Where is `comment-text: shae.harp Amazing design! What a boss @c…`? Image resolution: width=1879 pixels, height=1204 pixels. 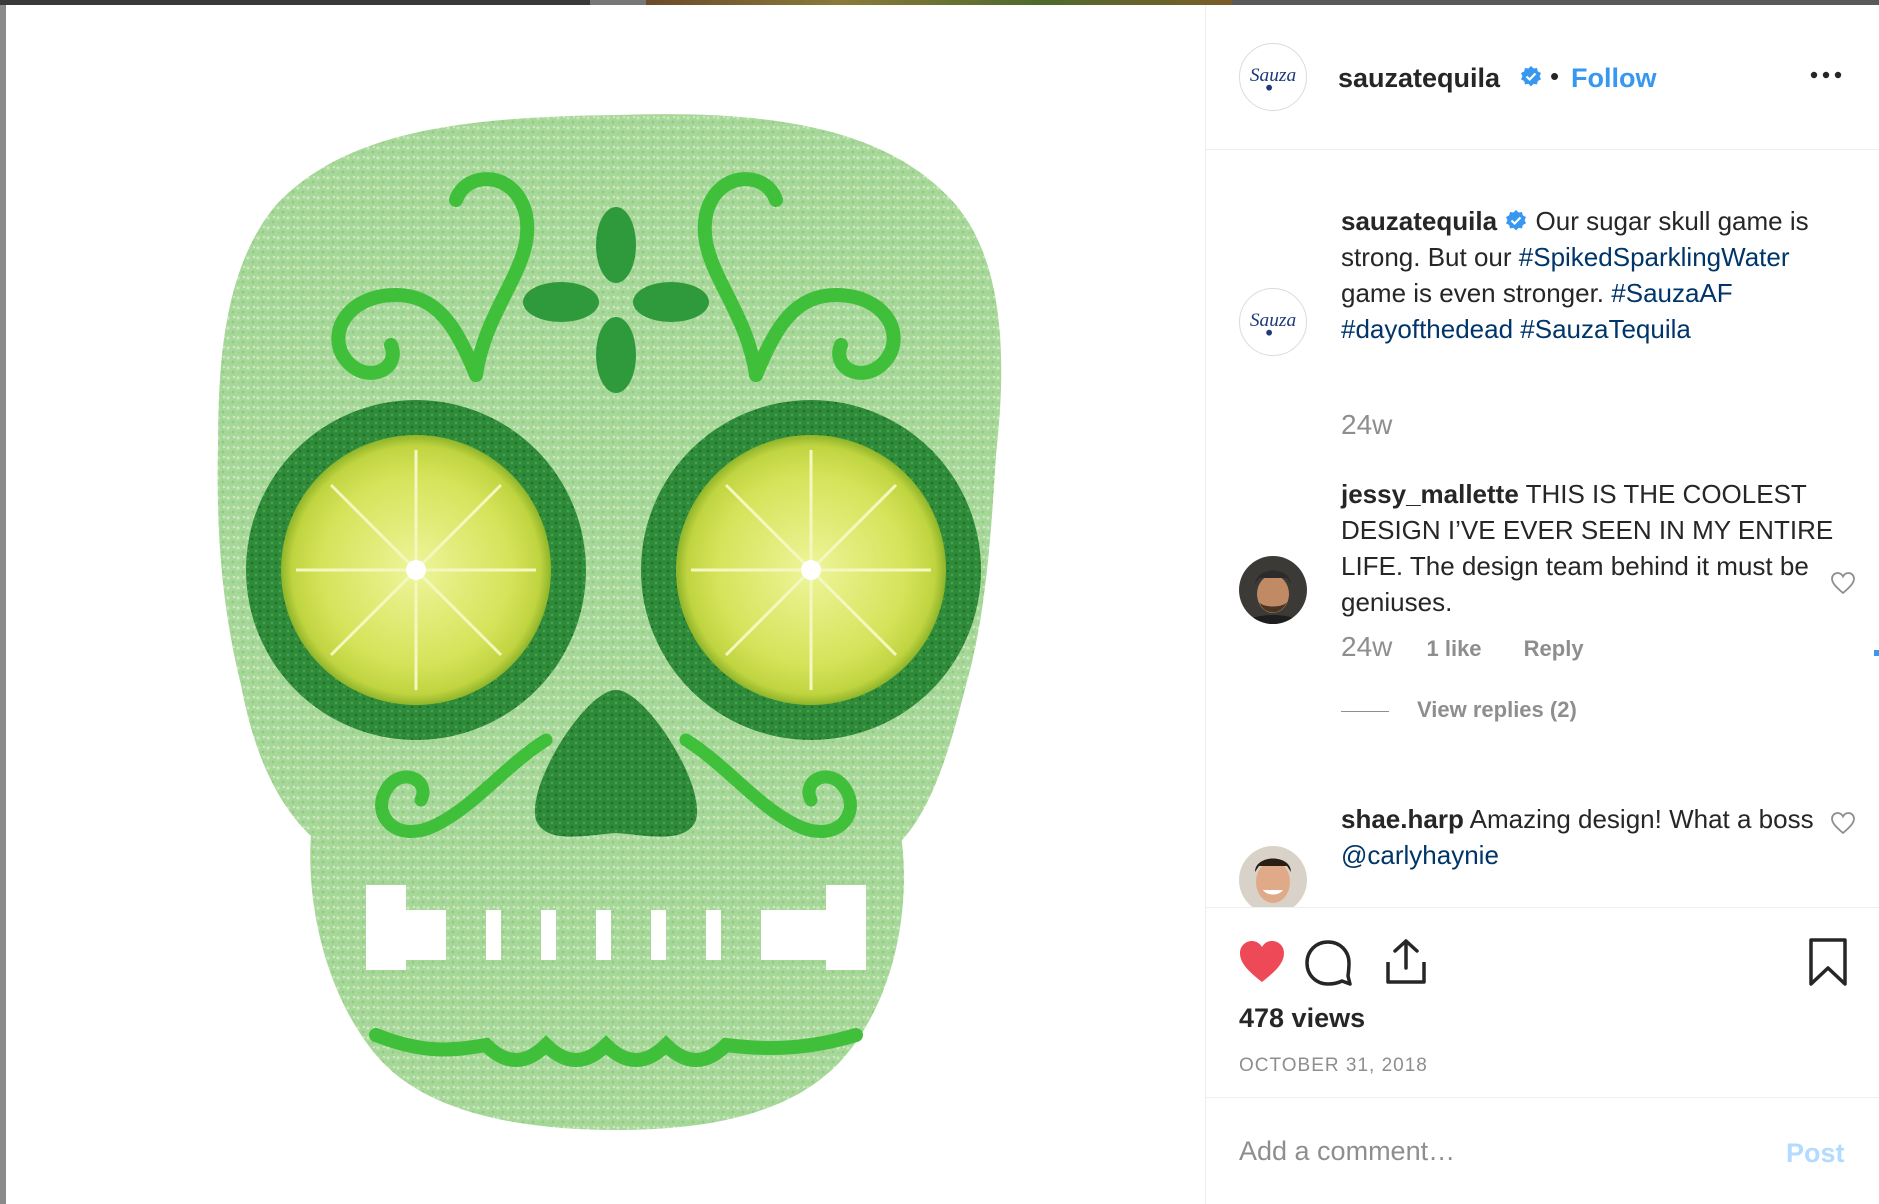
comment-text: shae.harp Amazing design! What a boss @c… is located at coordinates (1593, 837).